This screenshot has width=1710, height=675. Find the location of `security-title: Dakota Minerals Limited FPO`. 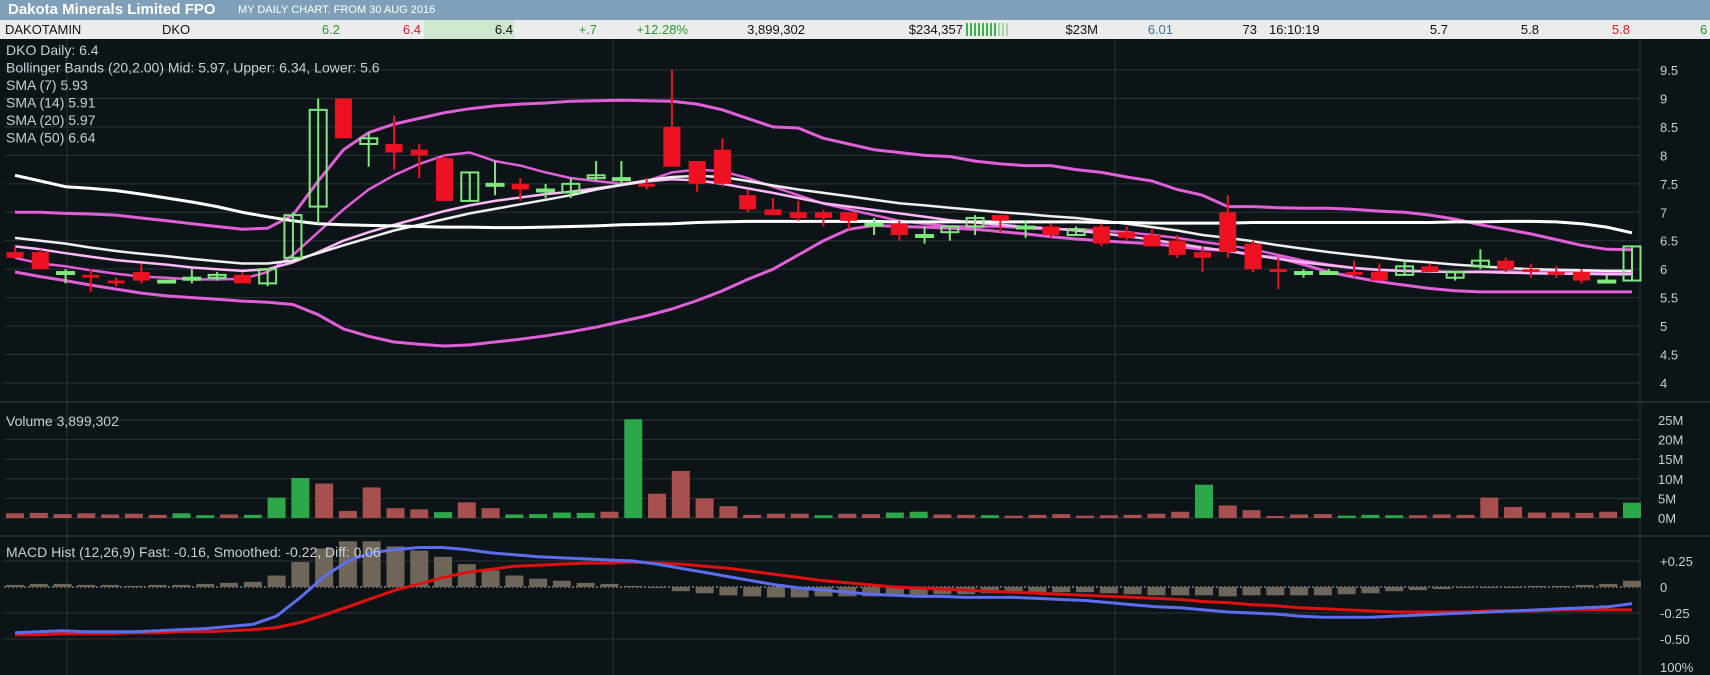

security-title: Dakota Minerals Limited FPO is located at coordinates (112, 9).